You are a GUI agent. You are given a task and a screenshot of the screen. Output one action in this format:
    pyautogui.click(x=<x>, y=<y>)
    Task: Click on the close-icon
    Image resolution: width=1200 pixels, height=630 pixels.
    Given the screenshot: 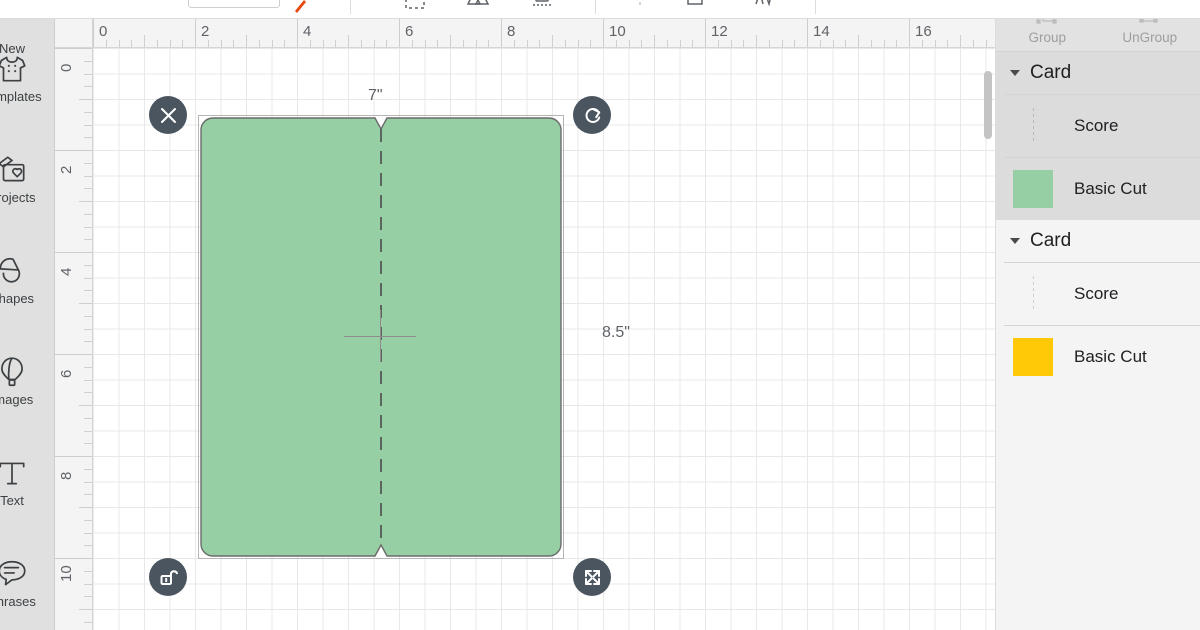 What is the action you would take?
    pyautogui.click(x=168, y=115)
    